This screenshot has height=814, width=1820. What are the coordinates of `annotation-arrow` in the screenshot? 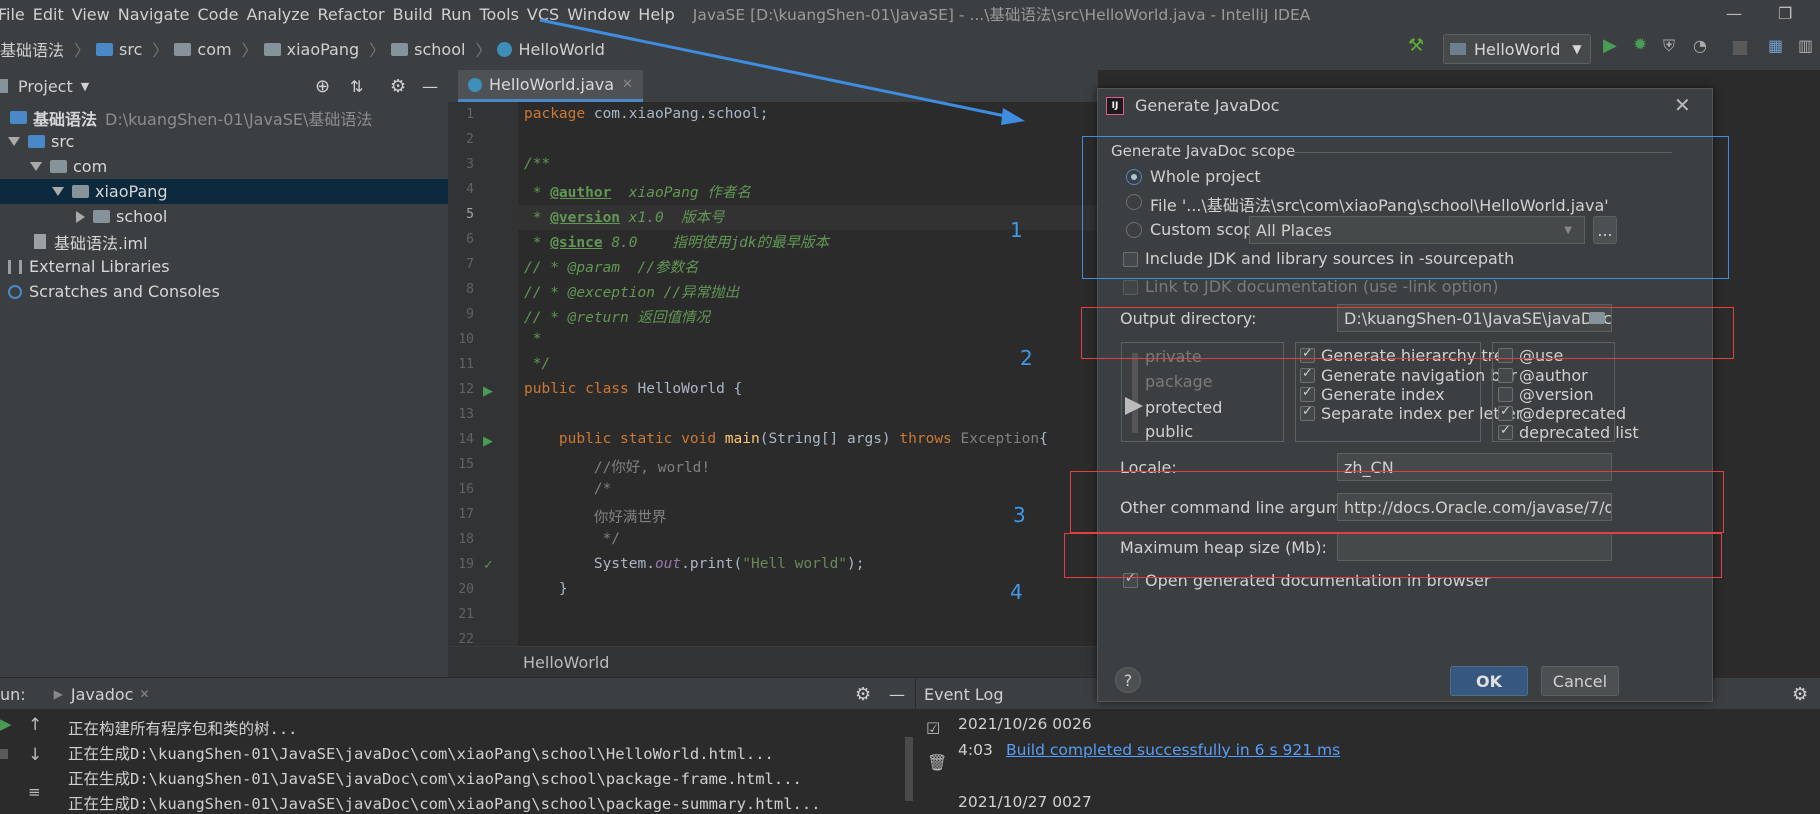 It's located at (782, 71).